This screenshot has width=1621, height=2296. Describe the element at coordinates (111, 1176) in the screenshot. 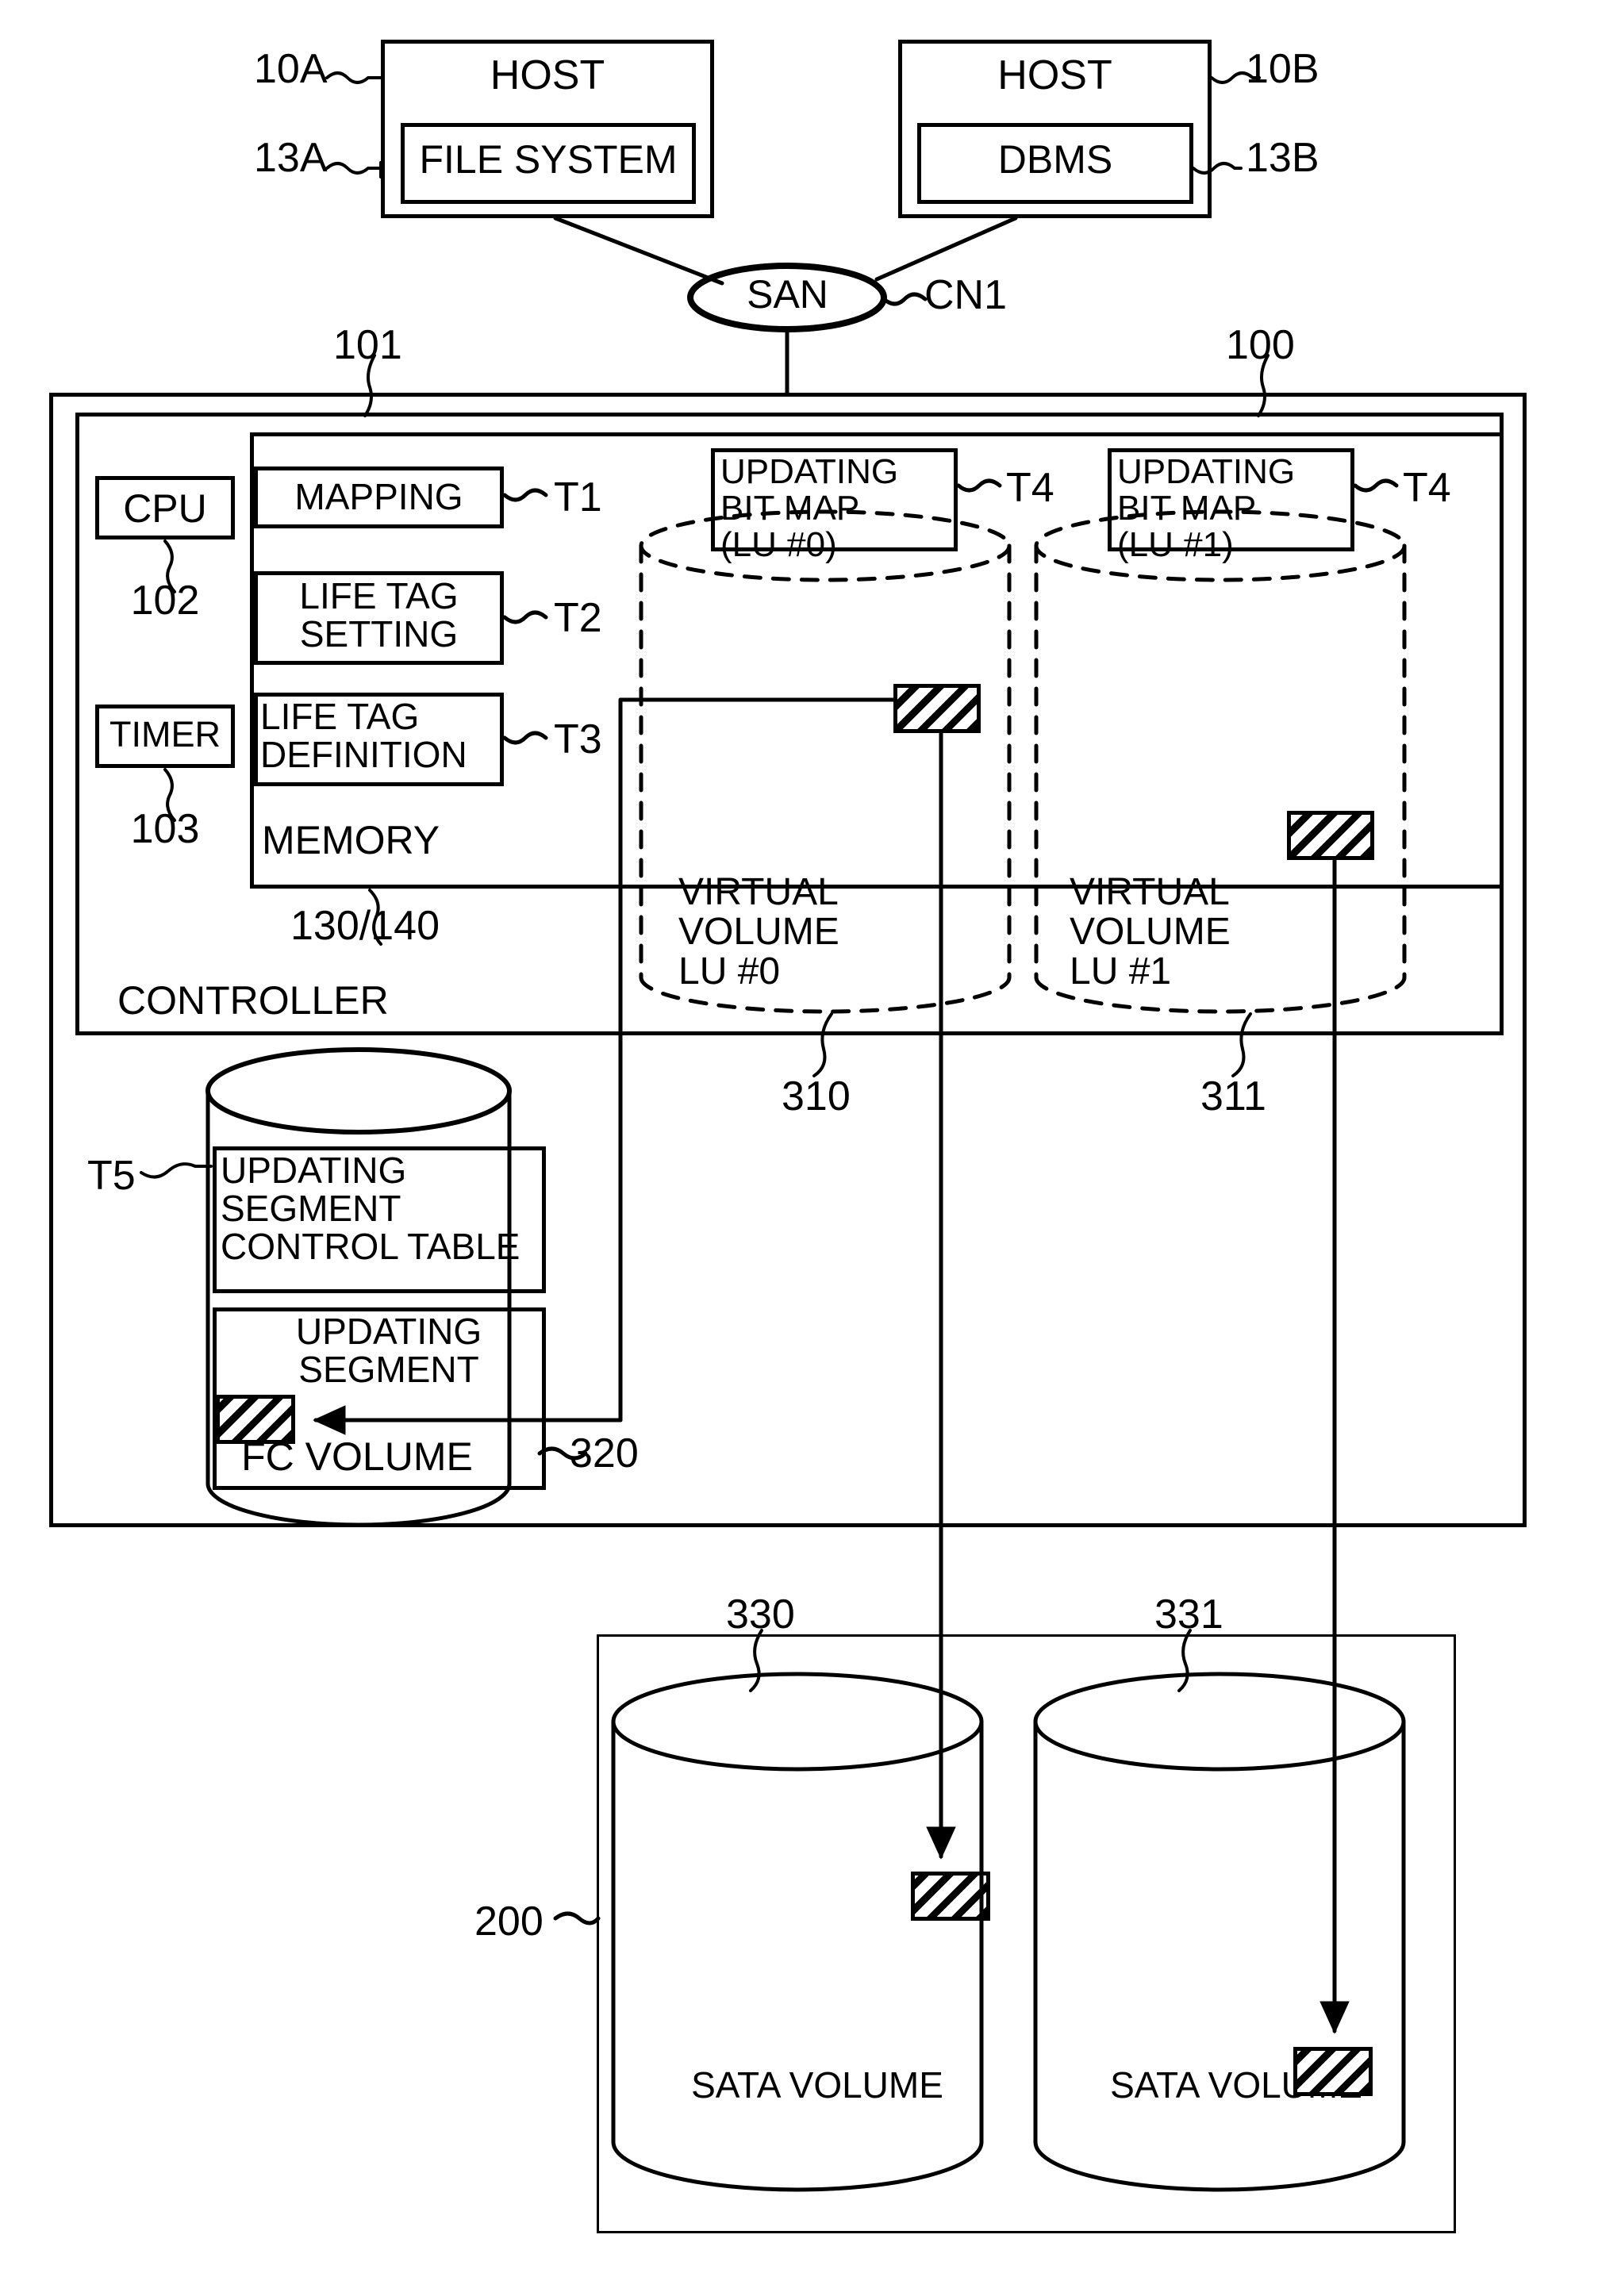

I see `ref-t5: T5` at that location.